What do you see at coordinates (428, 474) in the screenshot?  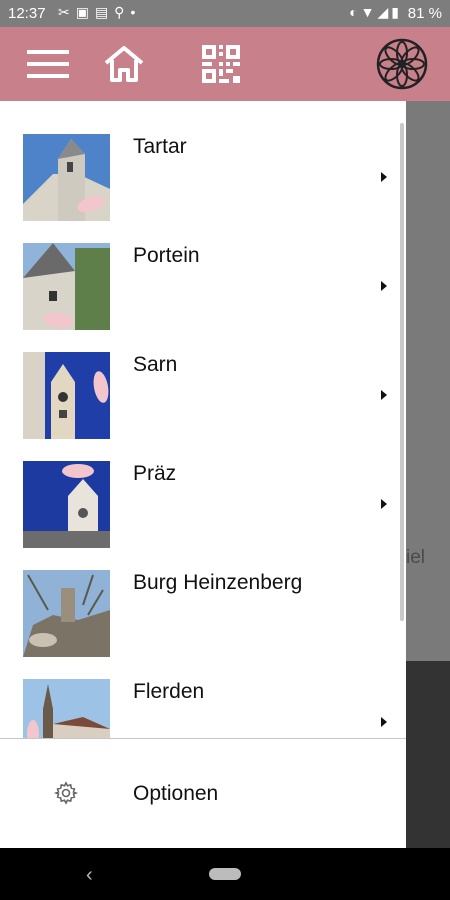 I see `background-content: iel` at bounding box center [428, 474].